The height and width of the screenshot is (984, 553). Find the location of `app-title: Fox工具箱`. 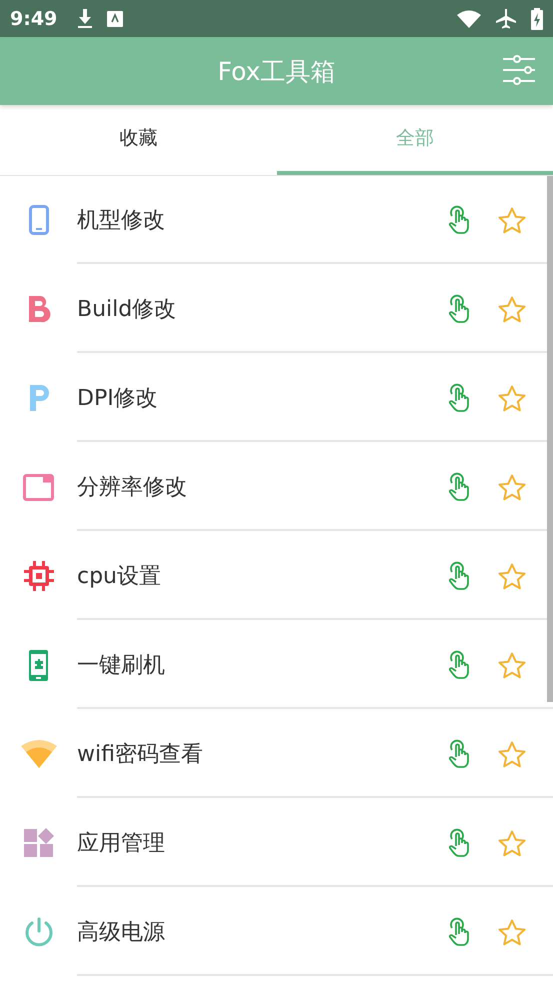

app-title: Fox工具箱 is located at coordinates (277, 72).